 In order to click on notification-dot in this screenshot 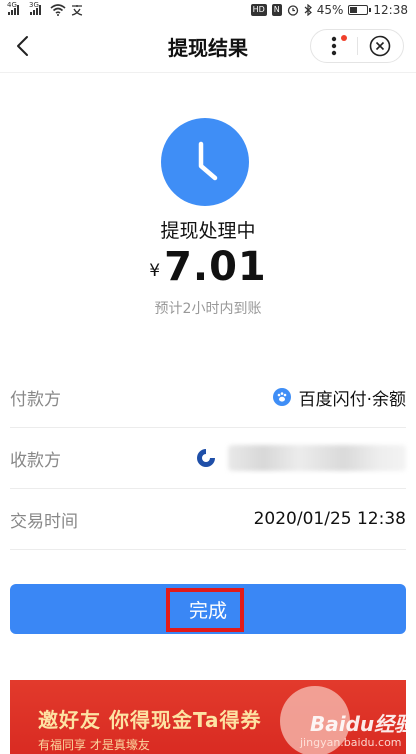, I will do `click(343, 38)`.